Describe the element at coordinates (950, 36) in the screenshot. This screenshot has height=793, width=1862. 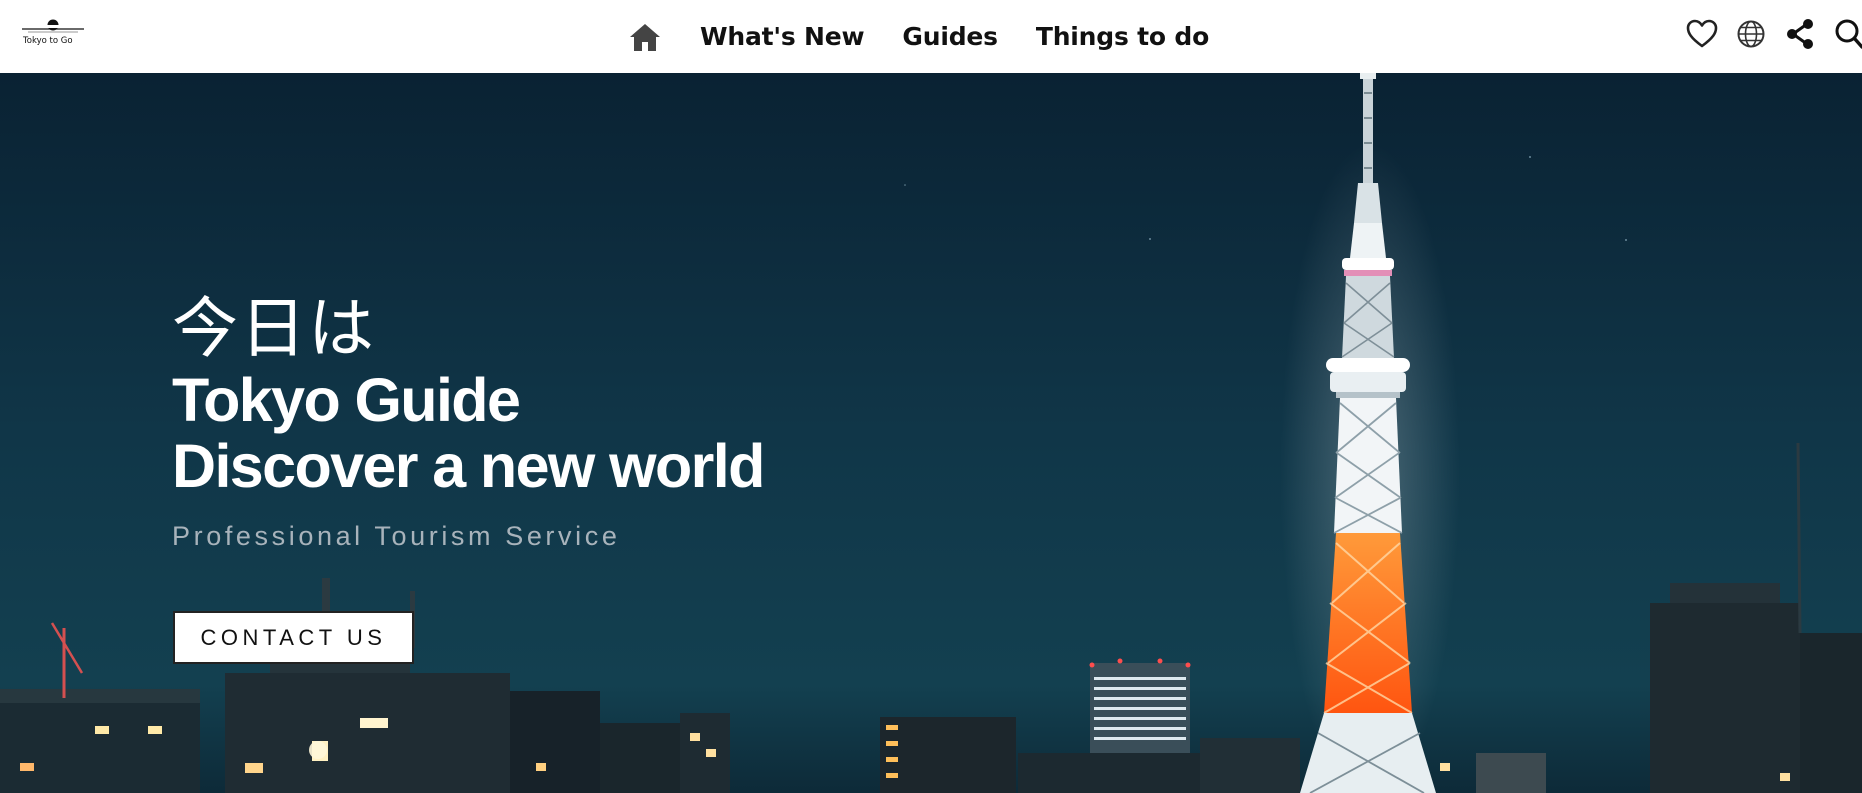
I see `nav-link-guides: Guides` at that location.